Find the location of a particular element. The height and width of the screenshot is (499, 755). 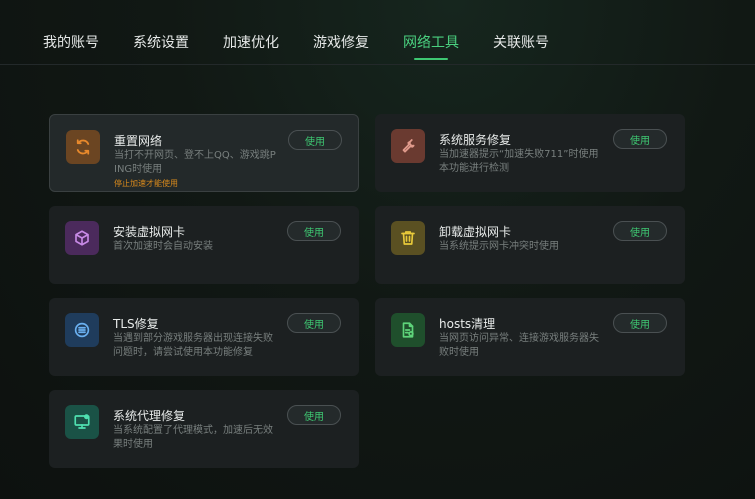

card-description: 当系统配置了代理模式，加速后无效果时使用 is located at coordinates (193, 437).